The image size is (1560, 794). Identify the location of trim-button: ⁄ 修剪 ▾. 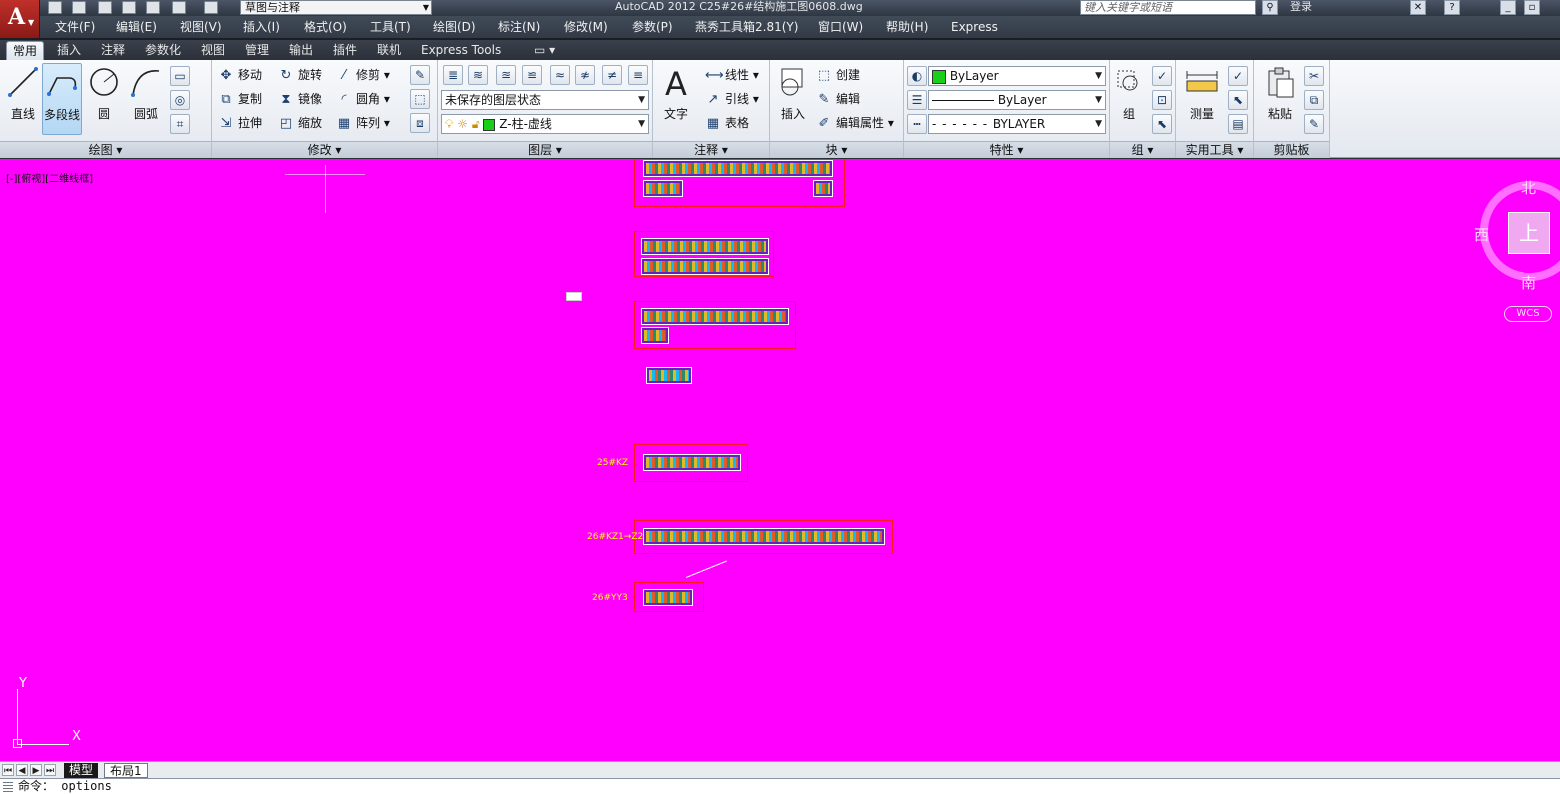
(363, 75).